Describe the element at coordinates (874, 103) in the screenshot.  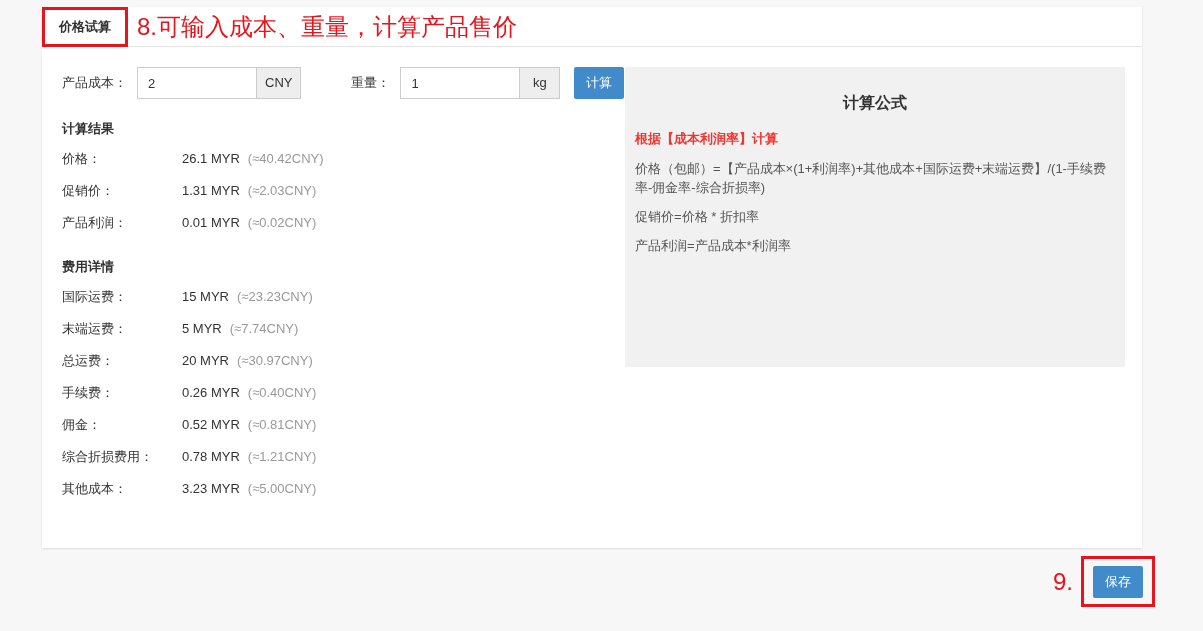
I see `formula-title: 计算公式` at that location.